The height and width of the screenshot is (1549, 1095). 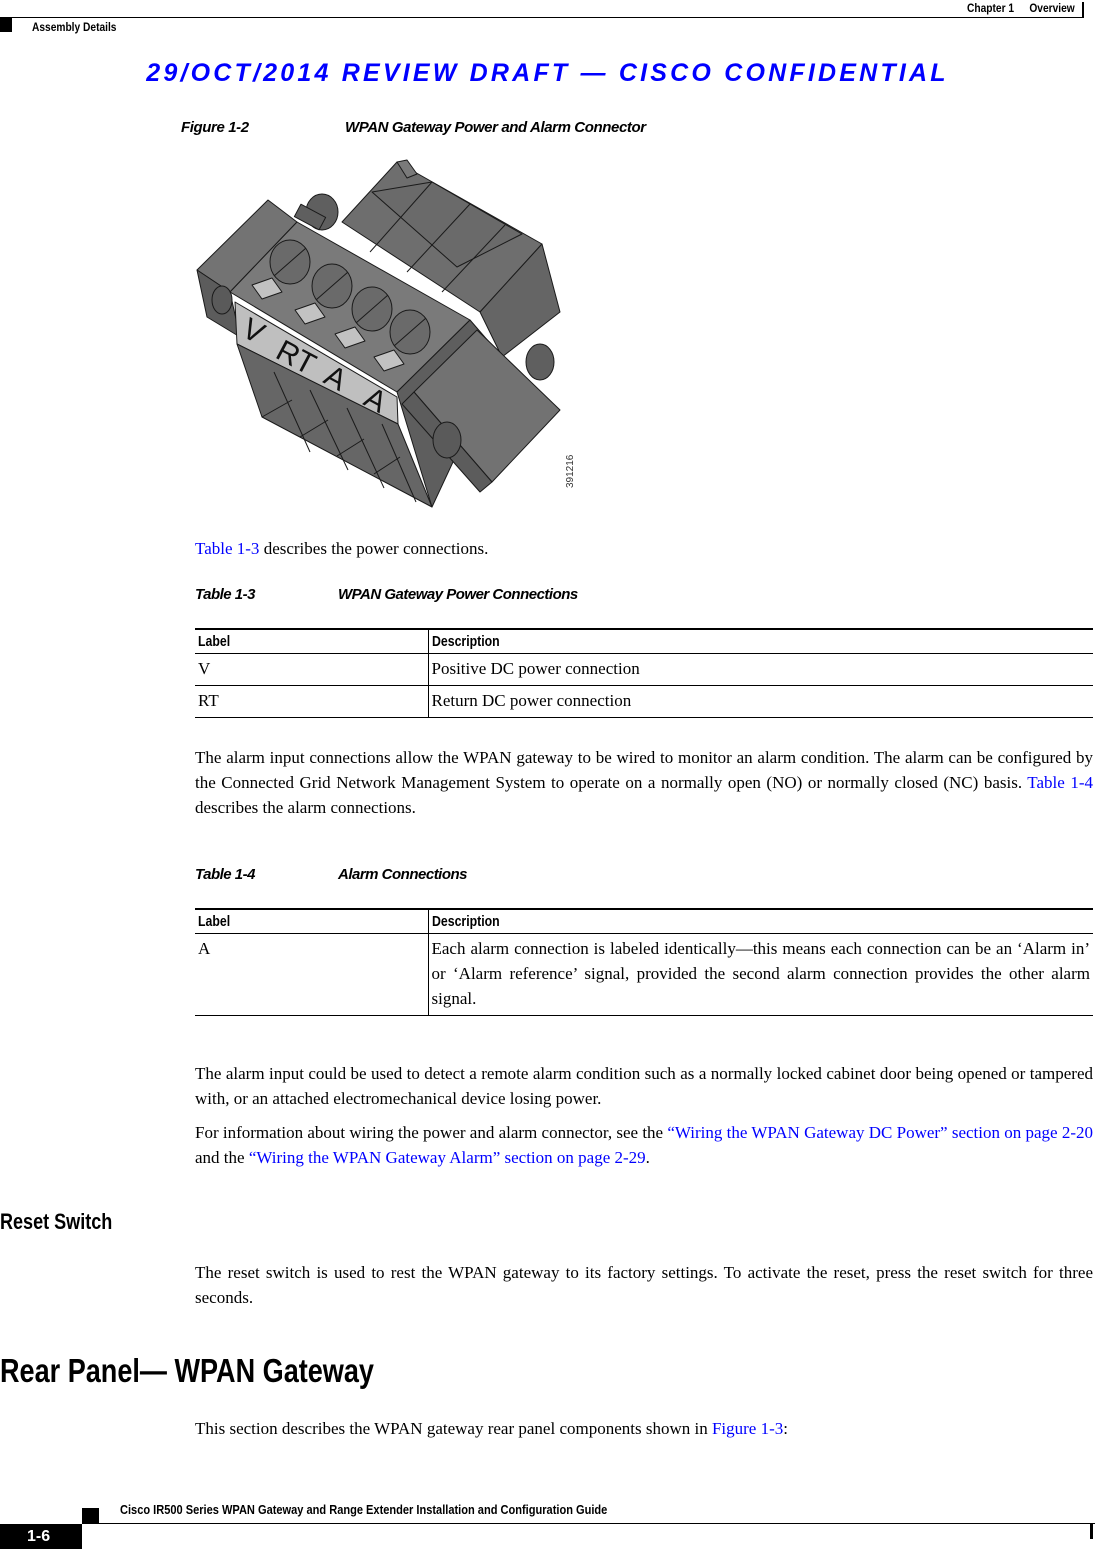 What do you see at coordinates (378, 333) in the screenshot?
I see `connector-illustration: V RT A A` at bounding box center [378, 333].